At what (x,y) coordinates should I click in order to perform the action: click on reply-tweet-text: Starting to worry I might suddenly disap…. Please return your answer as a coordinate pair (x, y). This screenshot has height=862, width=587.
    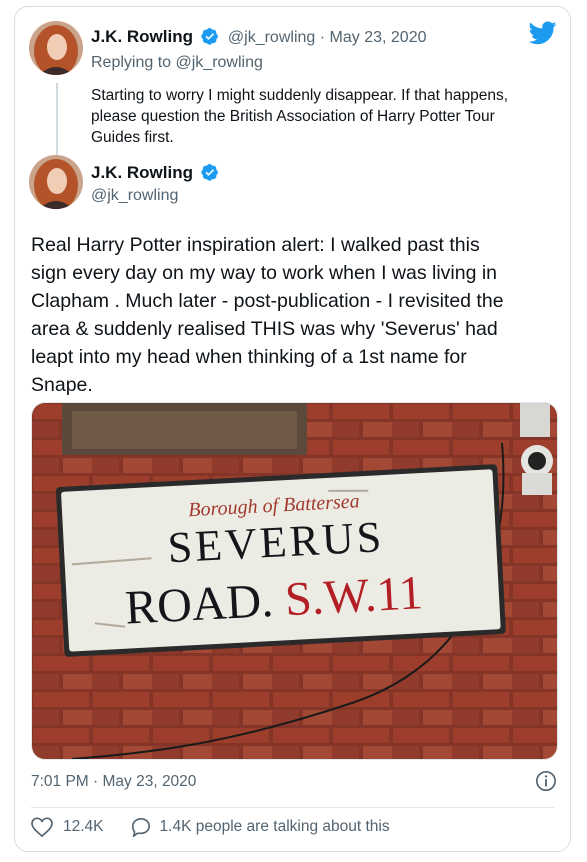
    Looking at the image, I should click on (300, 116).